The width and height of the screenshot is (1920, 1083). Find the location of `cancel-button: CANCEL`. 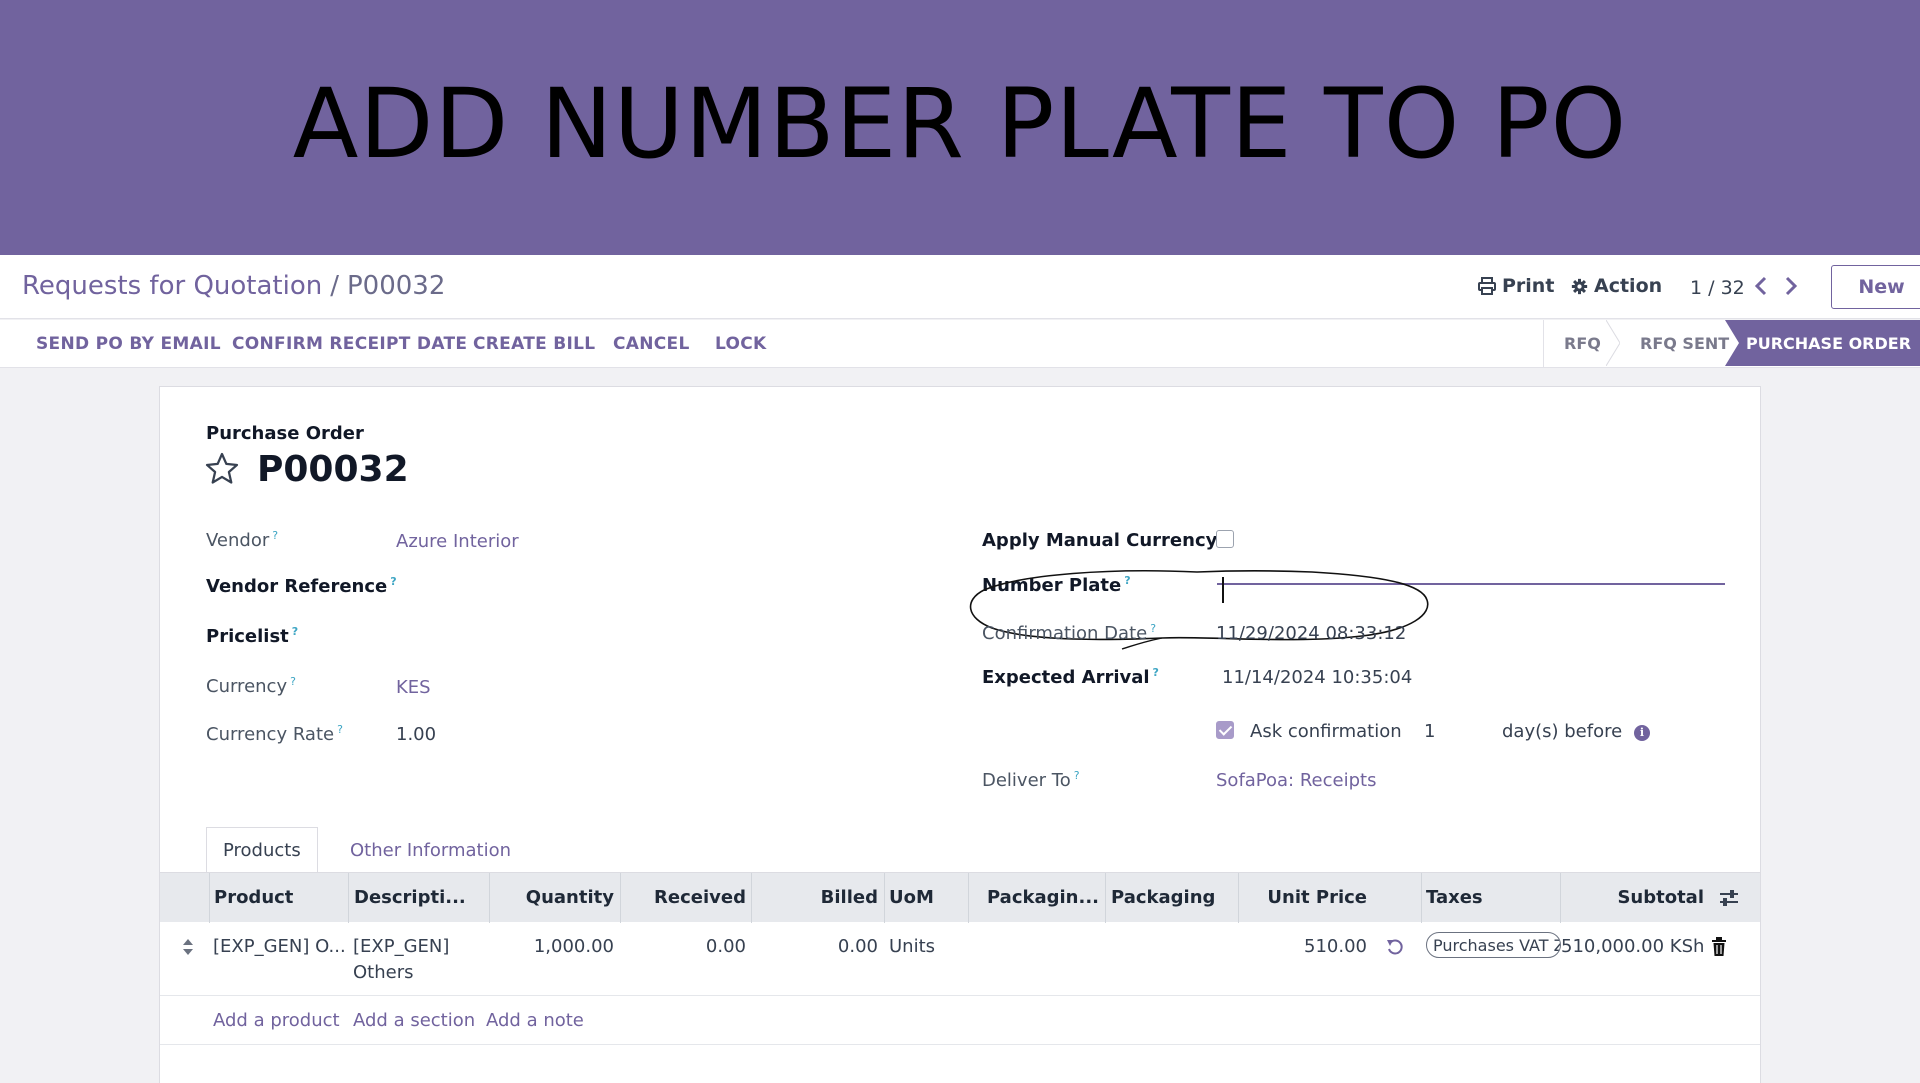

cancel-button: CANCEL is located at coordinates (651, 344).